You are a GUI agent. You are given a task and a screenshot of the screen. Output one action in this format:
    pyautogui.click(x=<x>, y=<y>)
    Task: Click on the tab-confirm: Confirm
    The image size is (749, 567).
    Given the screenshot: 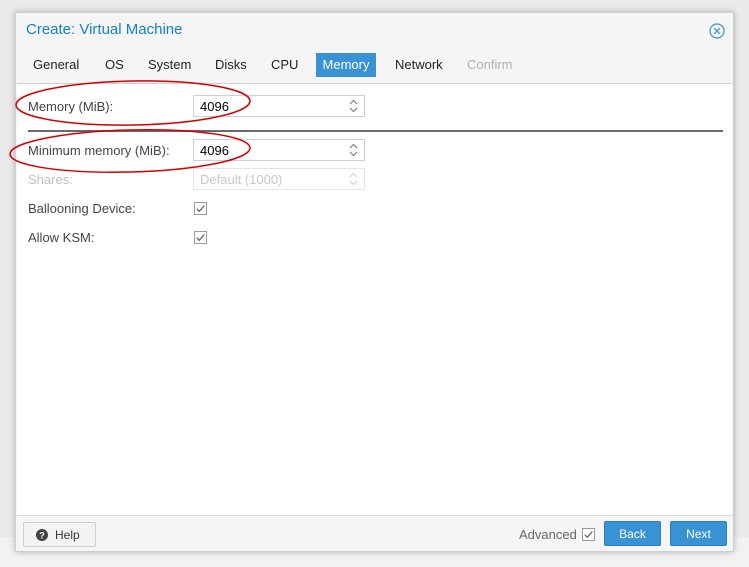 What is the action you would take?
    pyautogui.click(x=490, y=64)
    